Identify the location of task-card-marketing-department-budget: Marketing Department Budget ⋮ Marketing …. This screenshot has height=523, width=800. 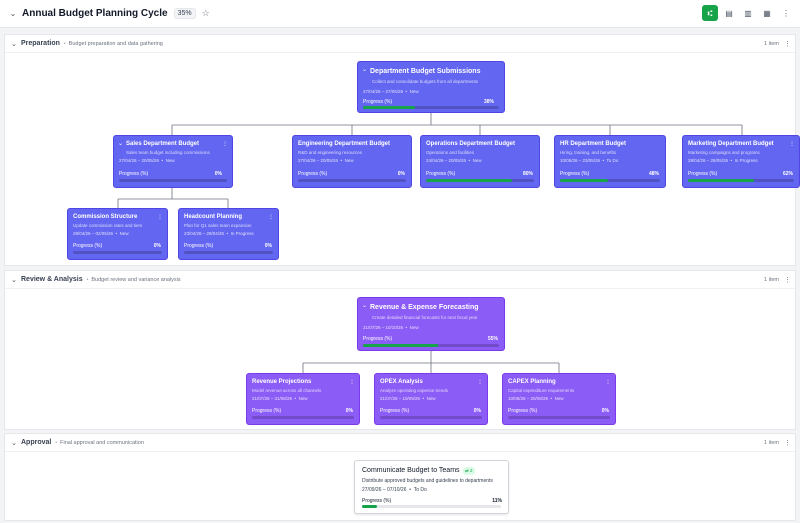
(741, 161).